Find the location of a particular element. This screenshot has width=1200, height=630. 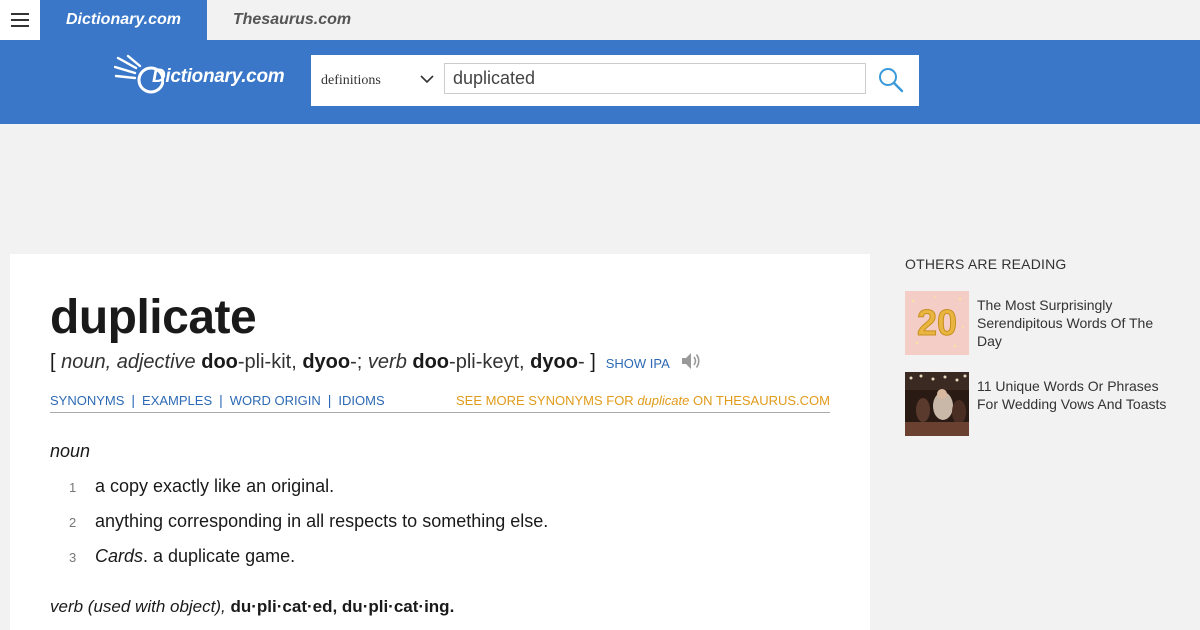

site-switcher-bar: Dictionary.com Thesaurus.com is located at coordinates (600, 20).